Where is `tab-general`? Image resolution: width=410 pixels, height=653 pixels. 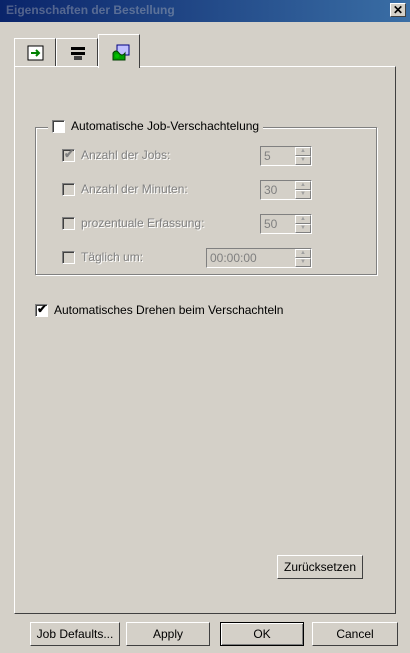
tab-general is located at coordinates (35, 52).